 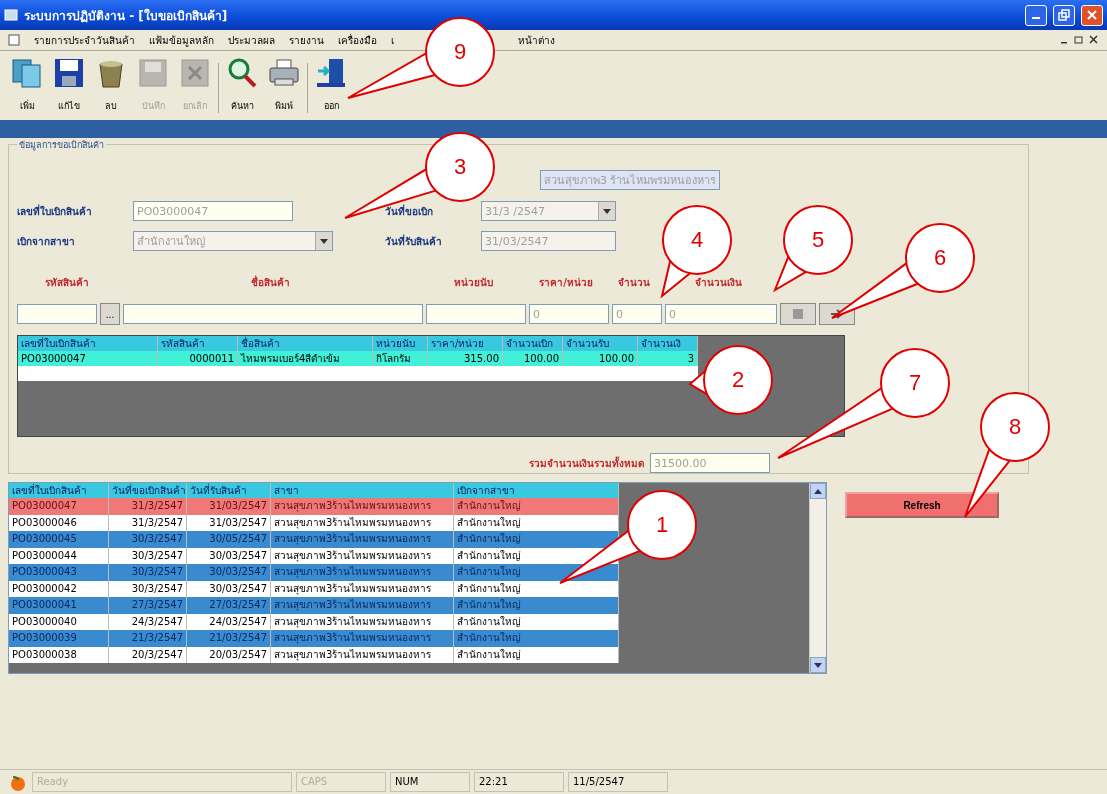 What do you see at coordinates (18, 782) in the screenshot?
I see `fruit-icon` at bounding box center [18, 782].